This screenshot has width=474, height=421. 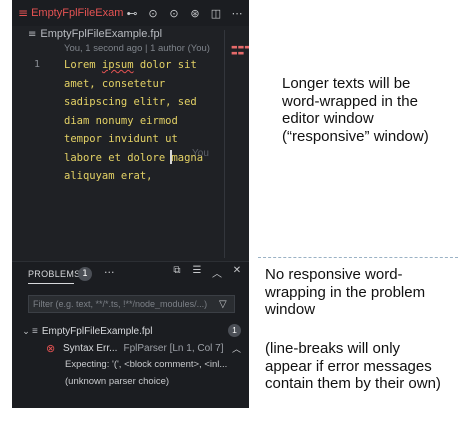 I want to click on error-icon: ⊗, so click(x=51, y=348).